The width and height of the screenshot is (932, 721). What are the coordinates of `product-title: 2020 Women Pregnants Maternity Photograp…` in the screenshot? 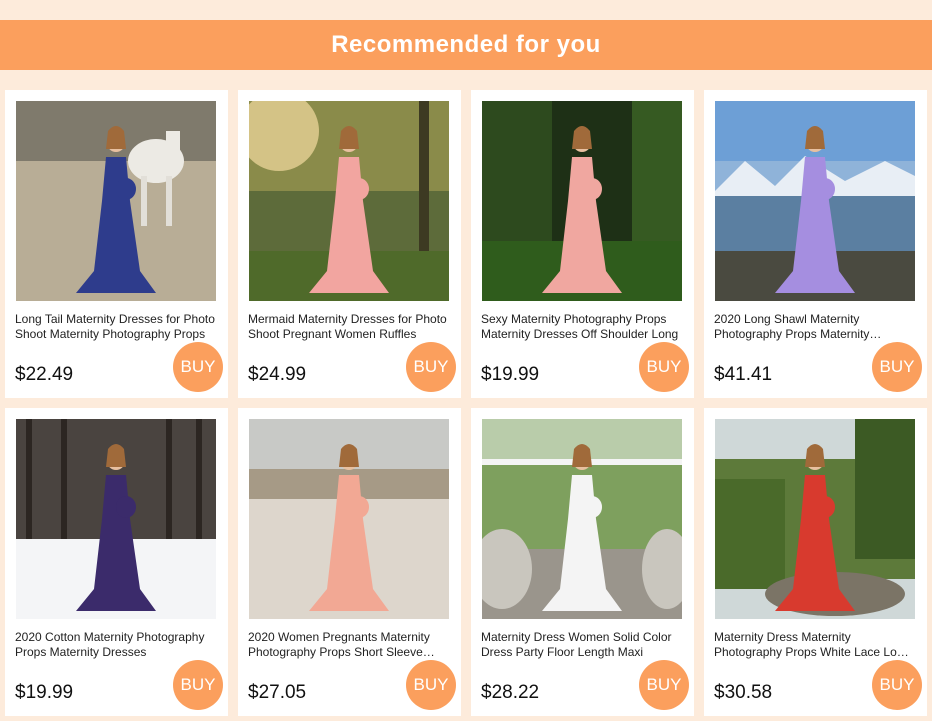 It's located at (348, 645).